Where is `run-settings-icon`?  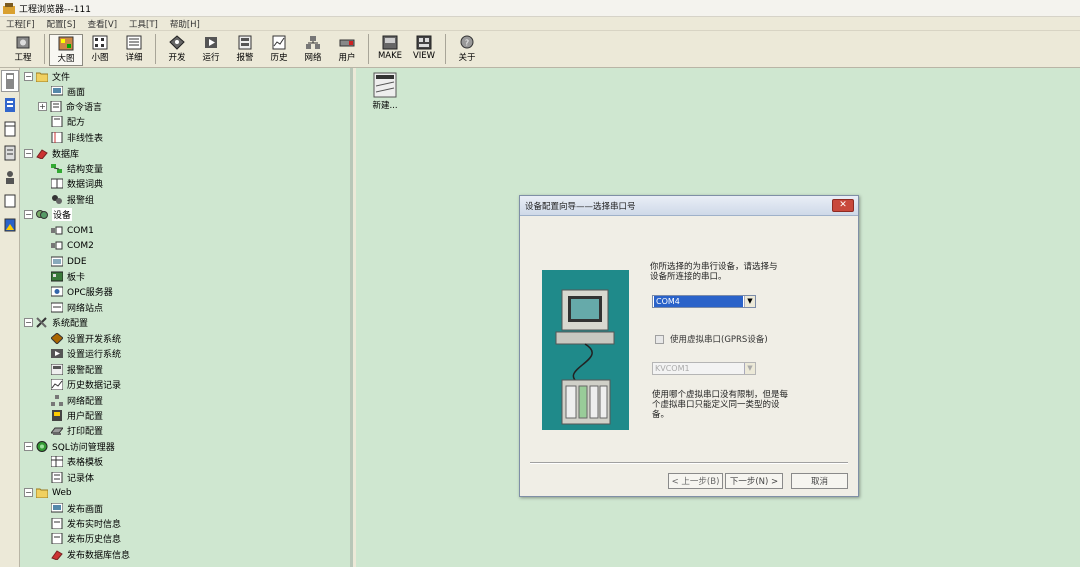 run-settings-icon is located at coordinates (57, 354).